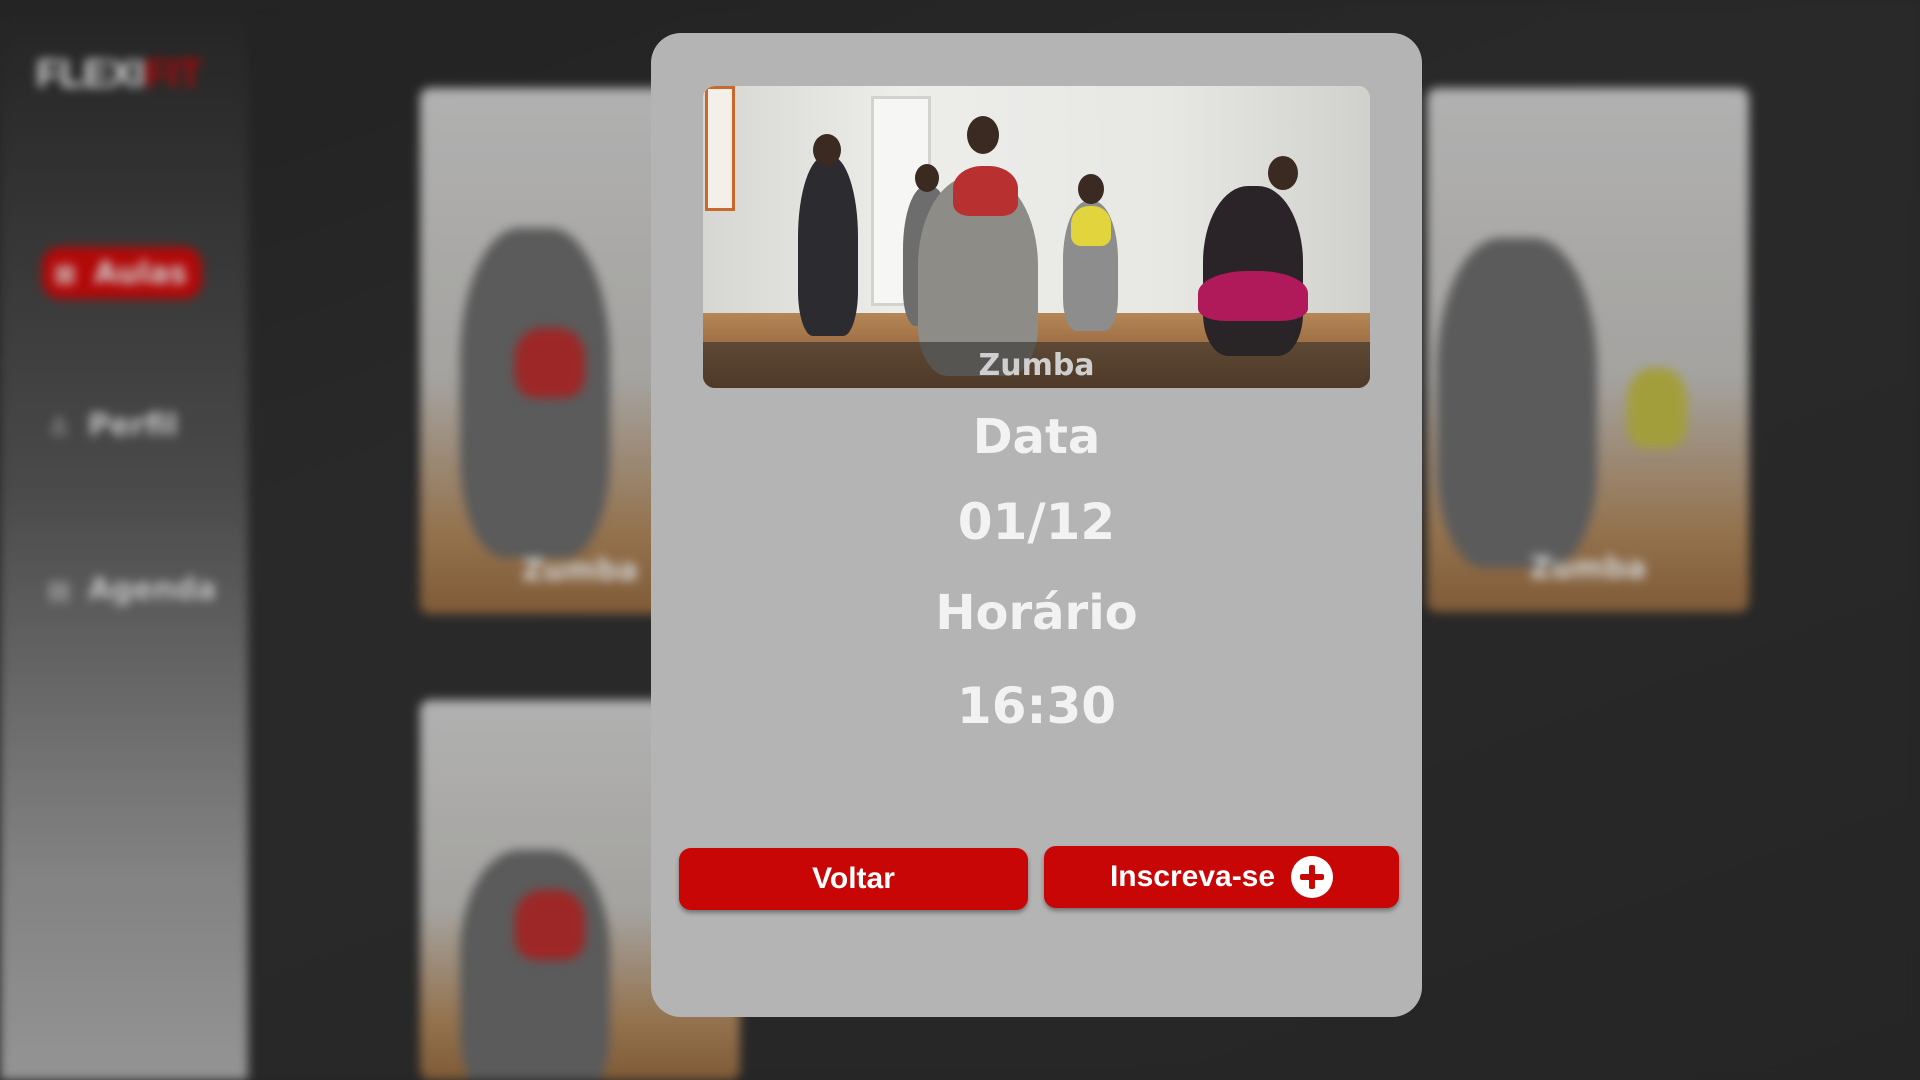  I want to click on date-label: Data, so click(1036, 437).